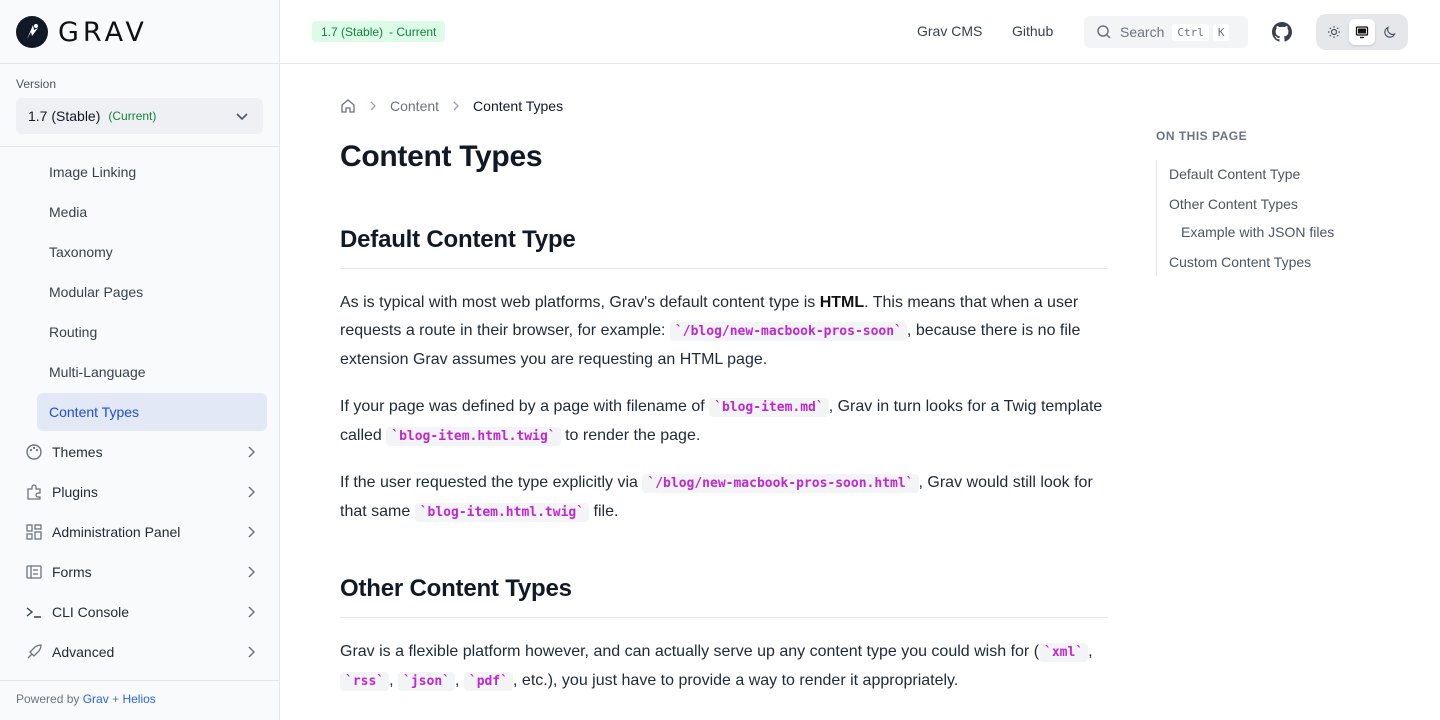 The height and width of the screenshot is (720, 1440). What do you see at coordinates (141, 612) in the screenshot?
I see `sidebar-item-cli-console: CLI Console` at bounding box center [141, 612].